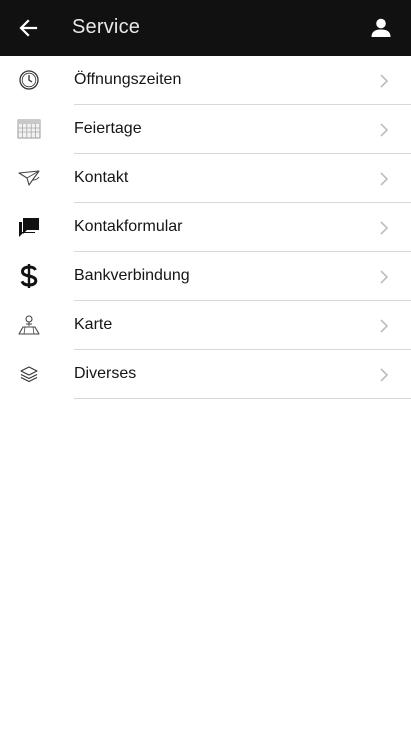 The image size is (411, 731). I want to click on paper-plane-icon, so click(29, 178).